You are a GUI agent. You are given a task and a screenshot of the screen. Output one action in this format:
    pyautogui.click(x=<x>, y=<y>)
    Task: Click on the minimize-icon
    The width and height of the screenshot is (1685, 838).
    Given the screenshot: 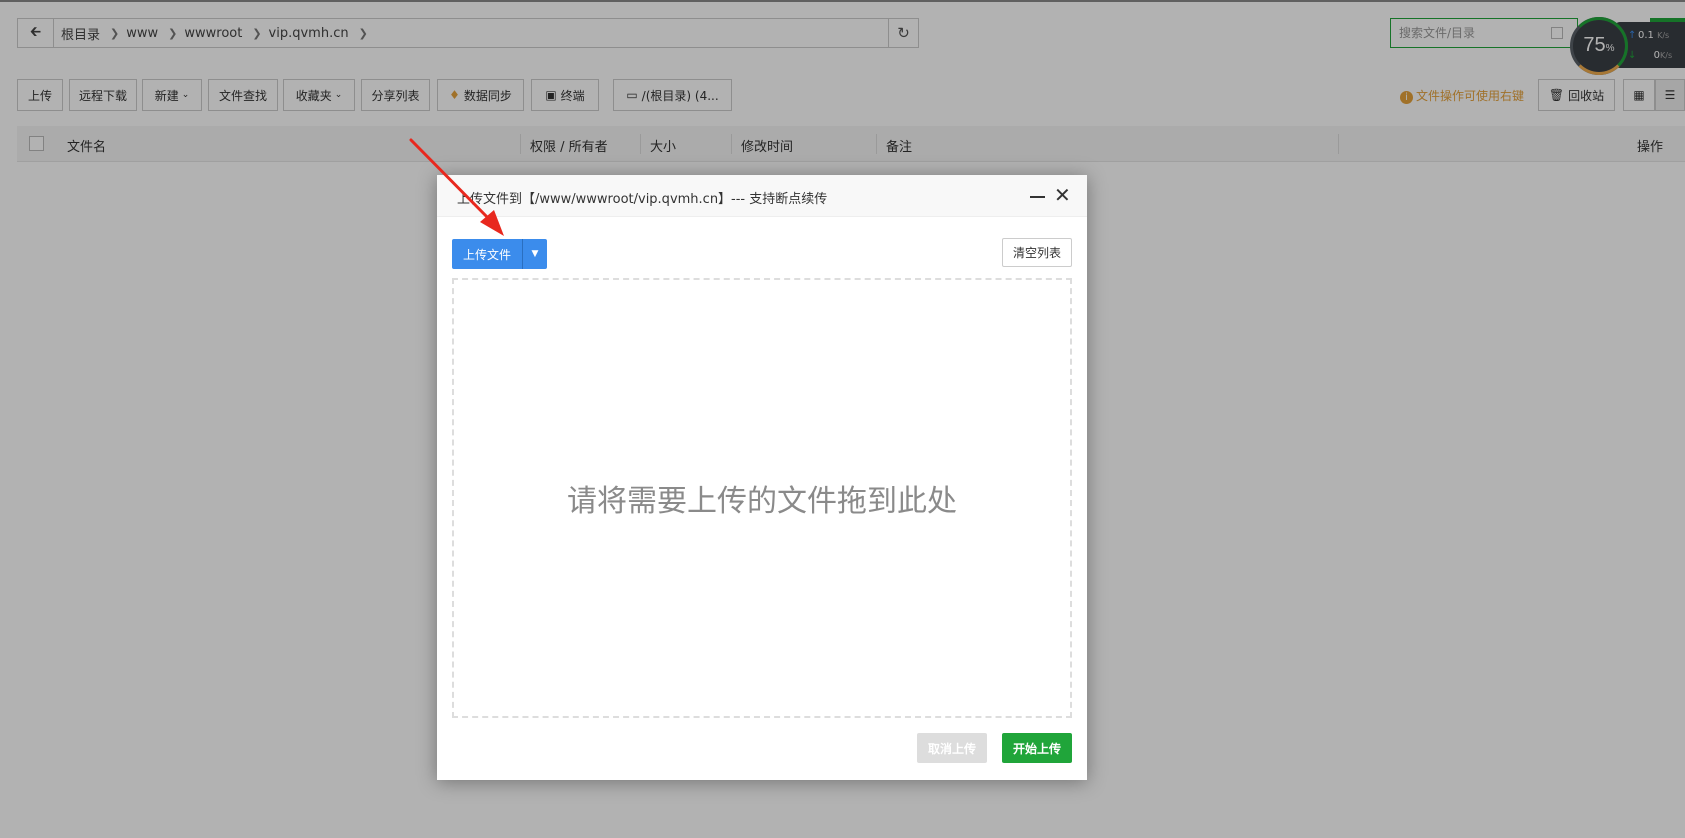 What is the action you would take?
    pyautogui.click(x=1037, y=197)
    